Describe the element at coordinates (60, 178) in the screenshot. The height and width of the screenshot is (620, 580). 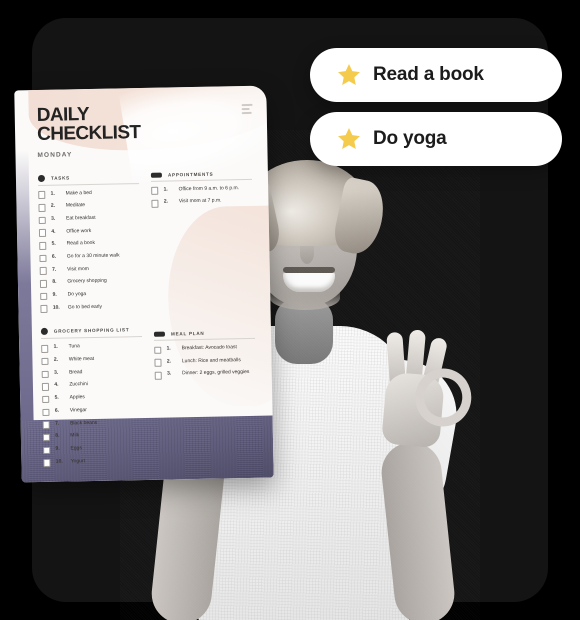
I see `section-title: TASKS` at that location.